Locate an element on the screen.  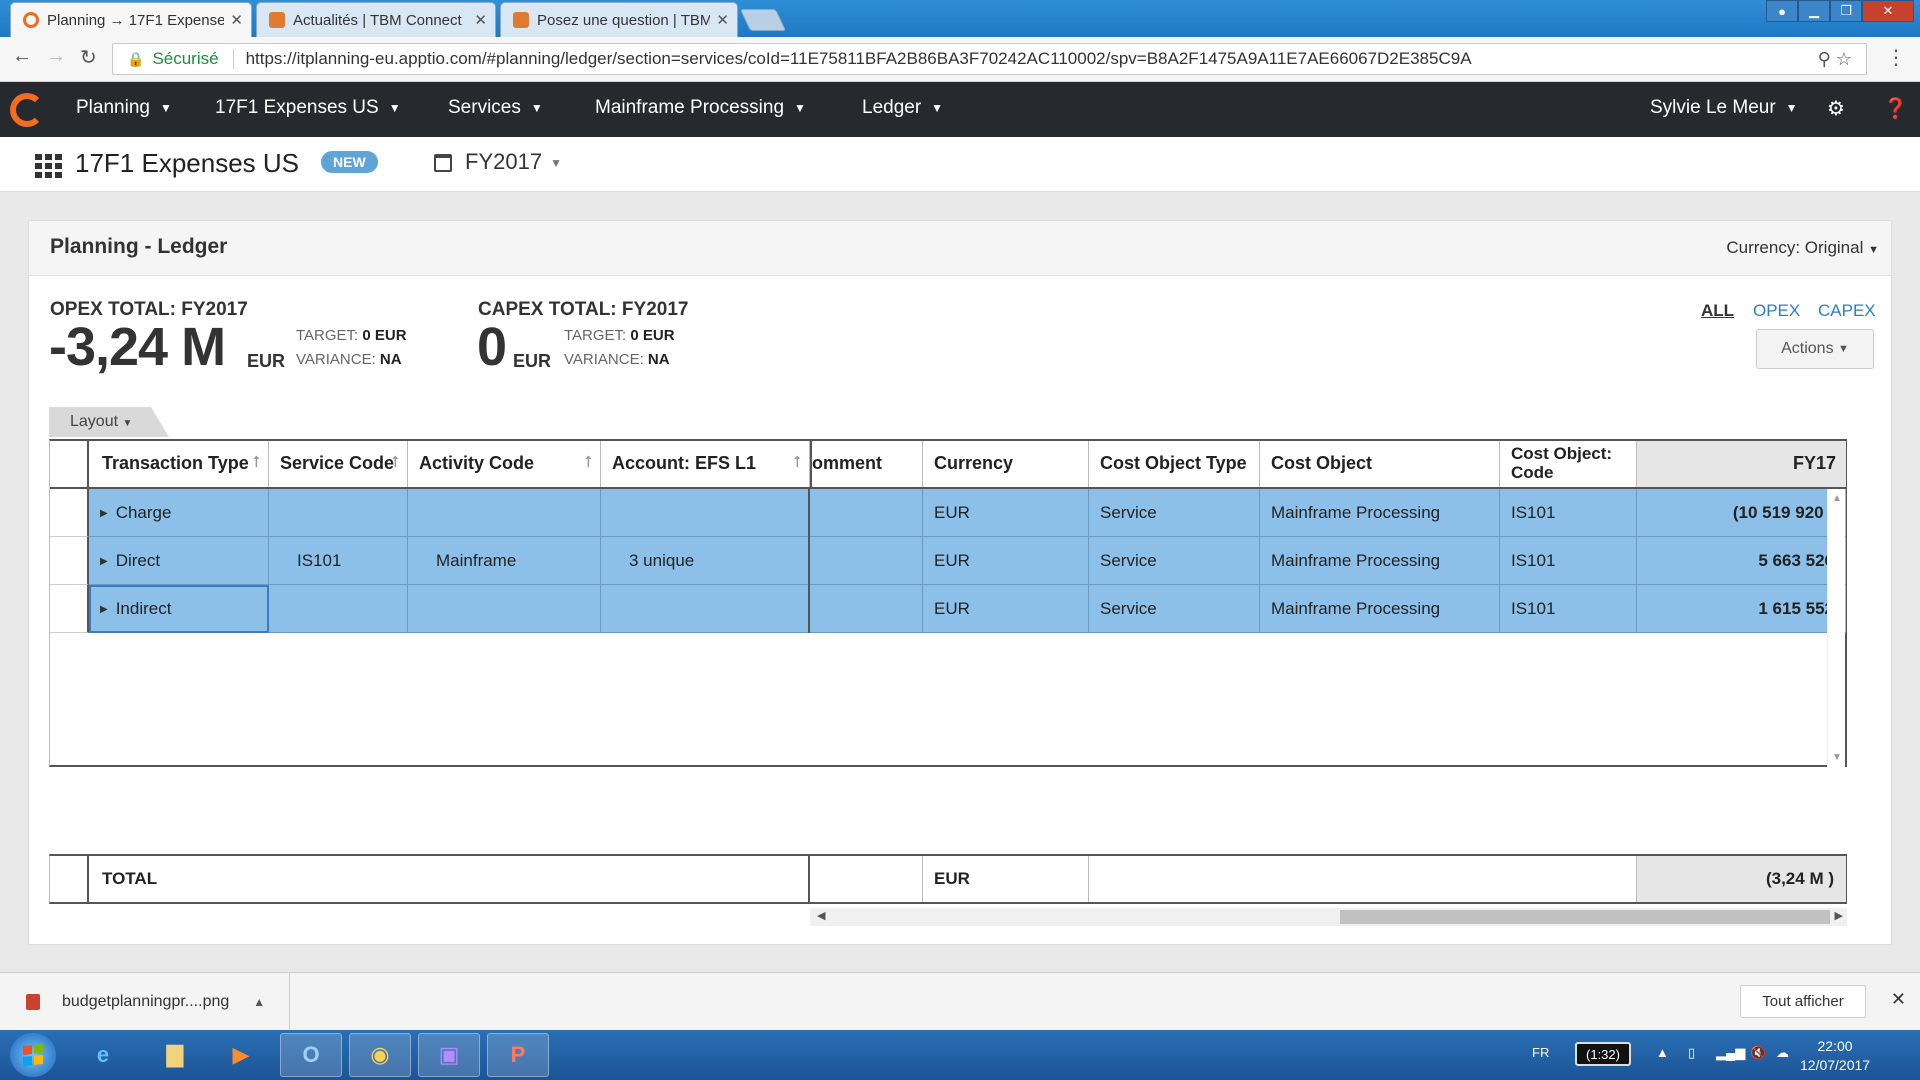
help-icon: ❓ is located at coordinates (1895, 108).